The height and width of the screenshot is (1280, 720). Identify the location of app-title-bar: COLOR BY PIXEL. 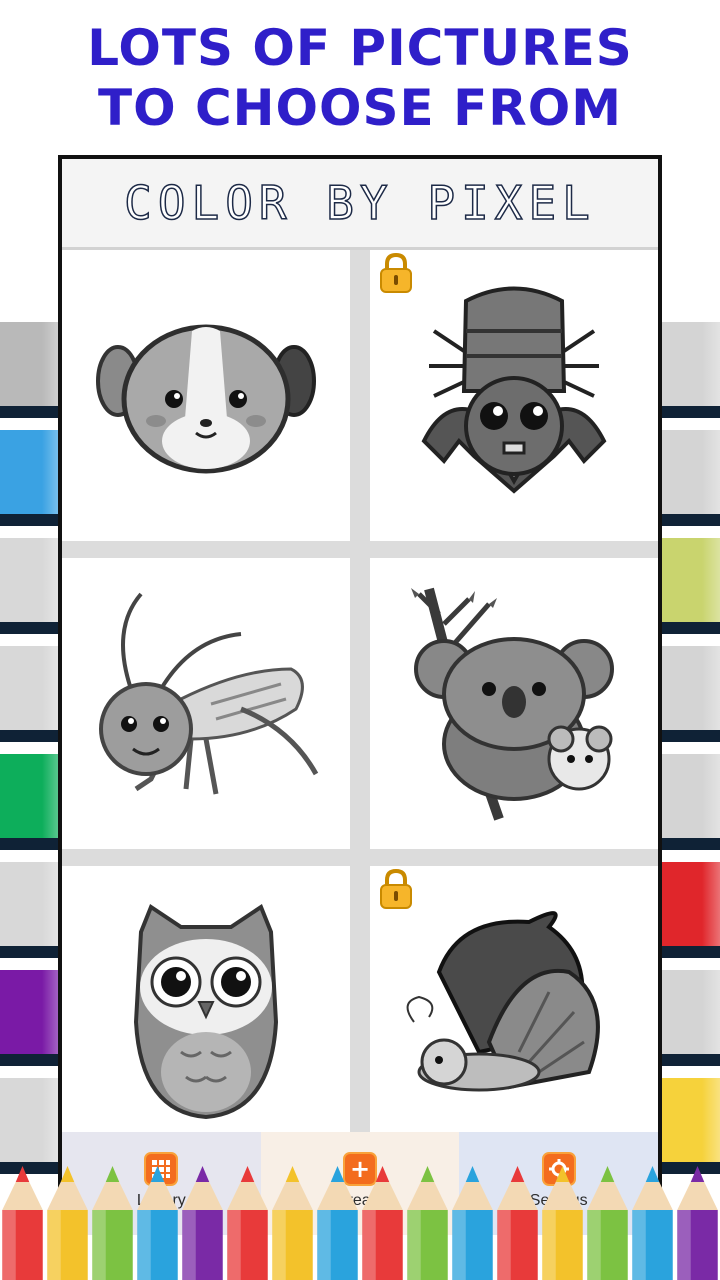
(360, 204).